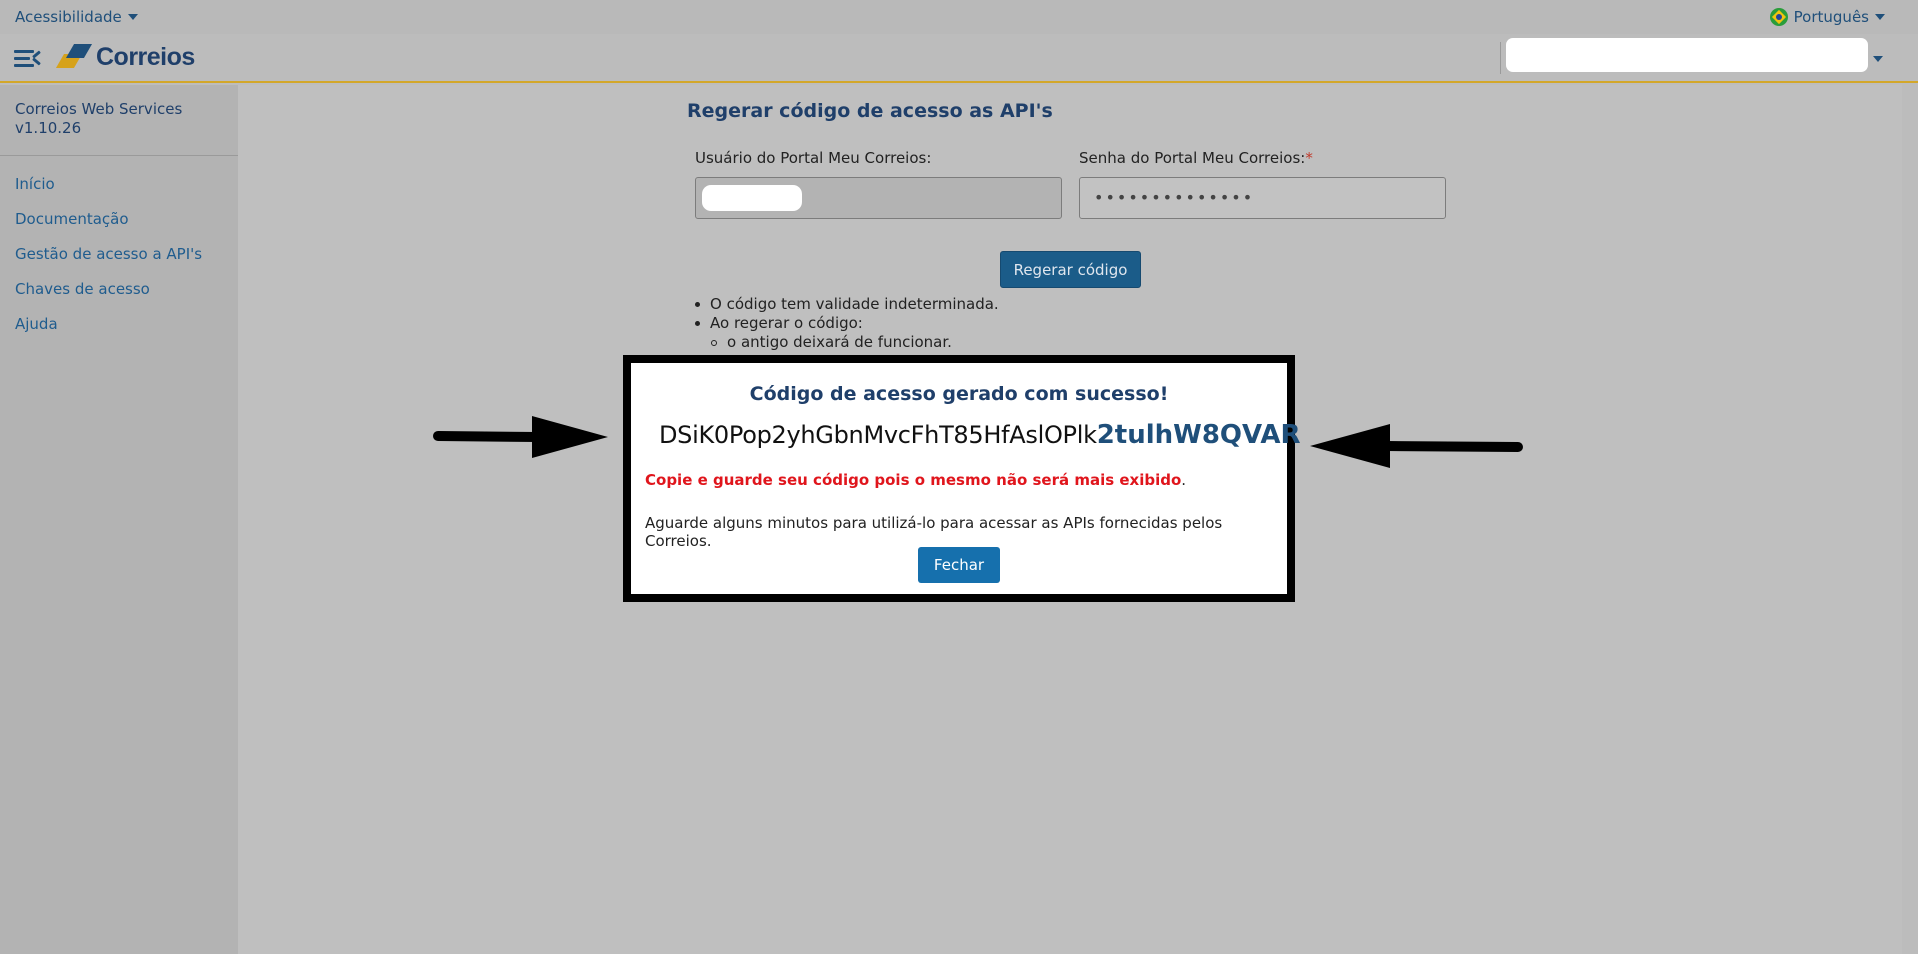  I want to click on list-item: O código tem validade indeterminada., so click(846, 304).